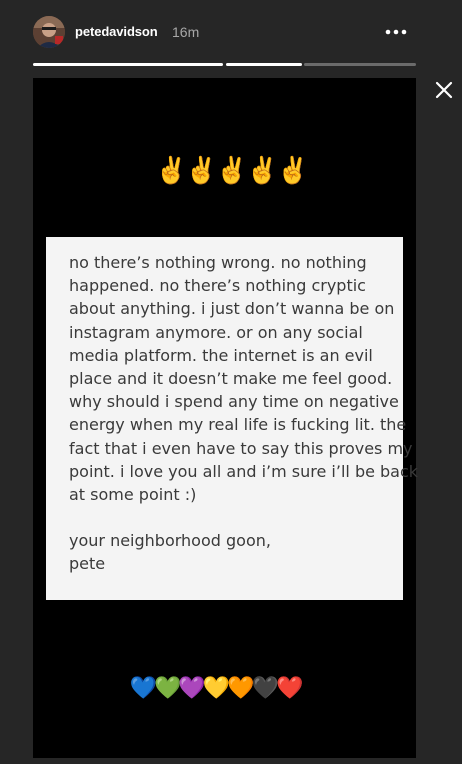  Describe the element at coordinates (216, 332) in the screenshot. I see `note-line: instagram anymore. or on any social` at that location.